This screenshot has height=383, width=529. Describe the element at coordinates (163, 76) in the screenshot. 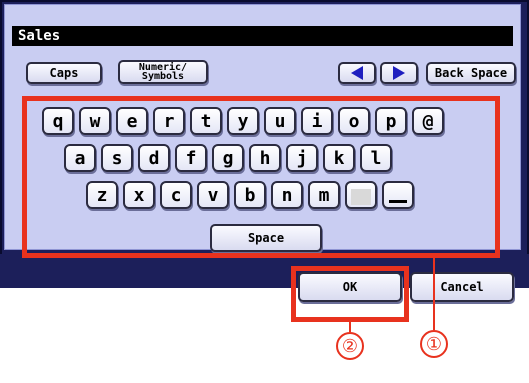

I see `numeric-label-line2: Symbols` at that location.